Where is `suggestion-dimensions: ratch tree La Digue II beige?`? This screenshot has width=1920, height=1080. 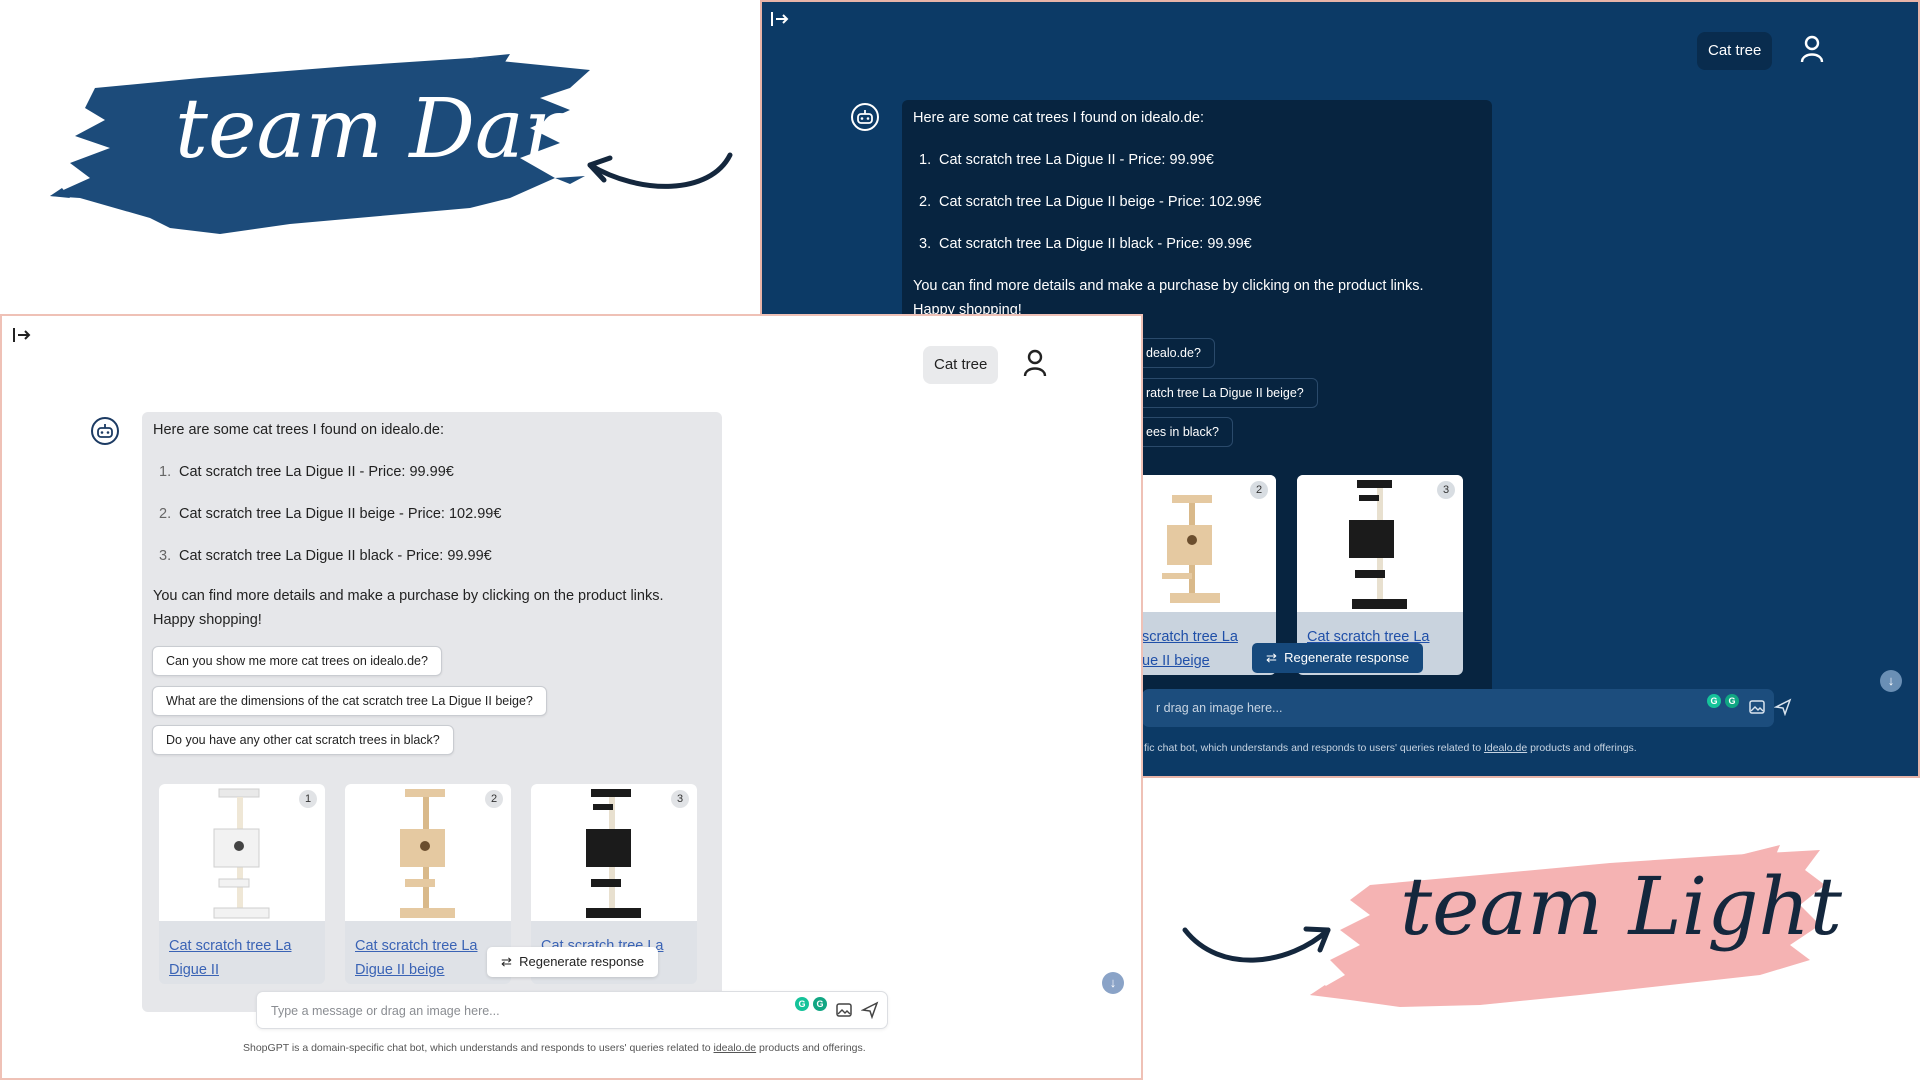
suggestion-dimensions: ratch tree La Digue II beige? is located at coordinates (1225, 393).